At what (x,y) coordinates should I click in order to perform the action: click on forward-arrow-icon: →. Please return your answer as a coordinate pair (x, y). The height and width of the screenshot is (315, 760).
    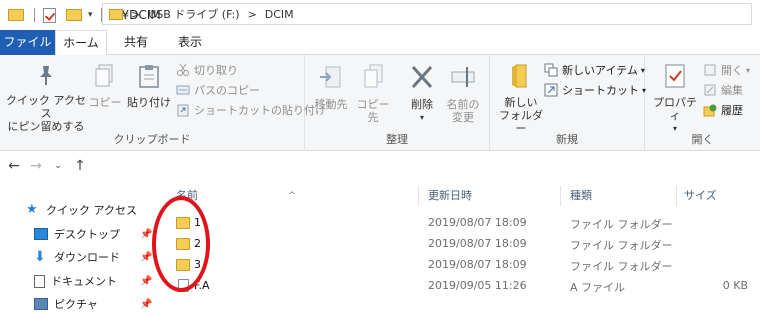
    Looking at the image, I should click on (36, 166).